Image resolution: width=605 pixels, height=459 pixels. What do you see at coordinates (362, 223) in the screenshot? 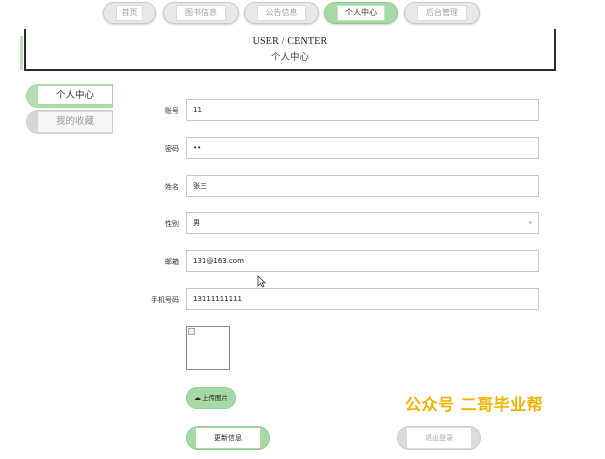
I see `gender-select: 男 ▾` at bounding box center [362, 223].